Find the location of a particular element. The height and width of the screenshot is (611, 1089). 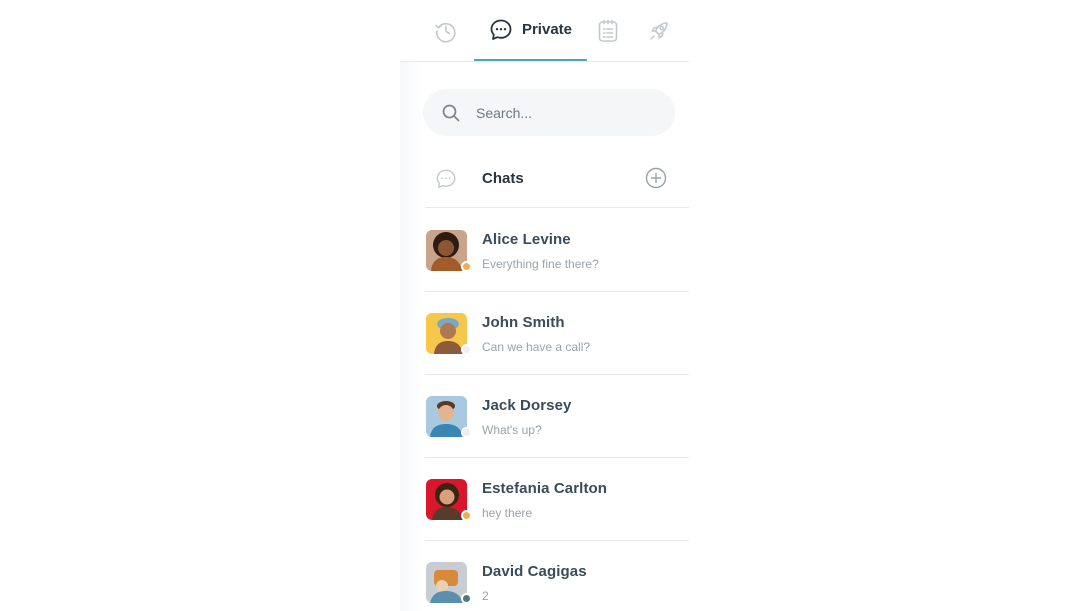

tab-bar: Private is located at coordinates (544, 31).